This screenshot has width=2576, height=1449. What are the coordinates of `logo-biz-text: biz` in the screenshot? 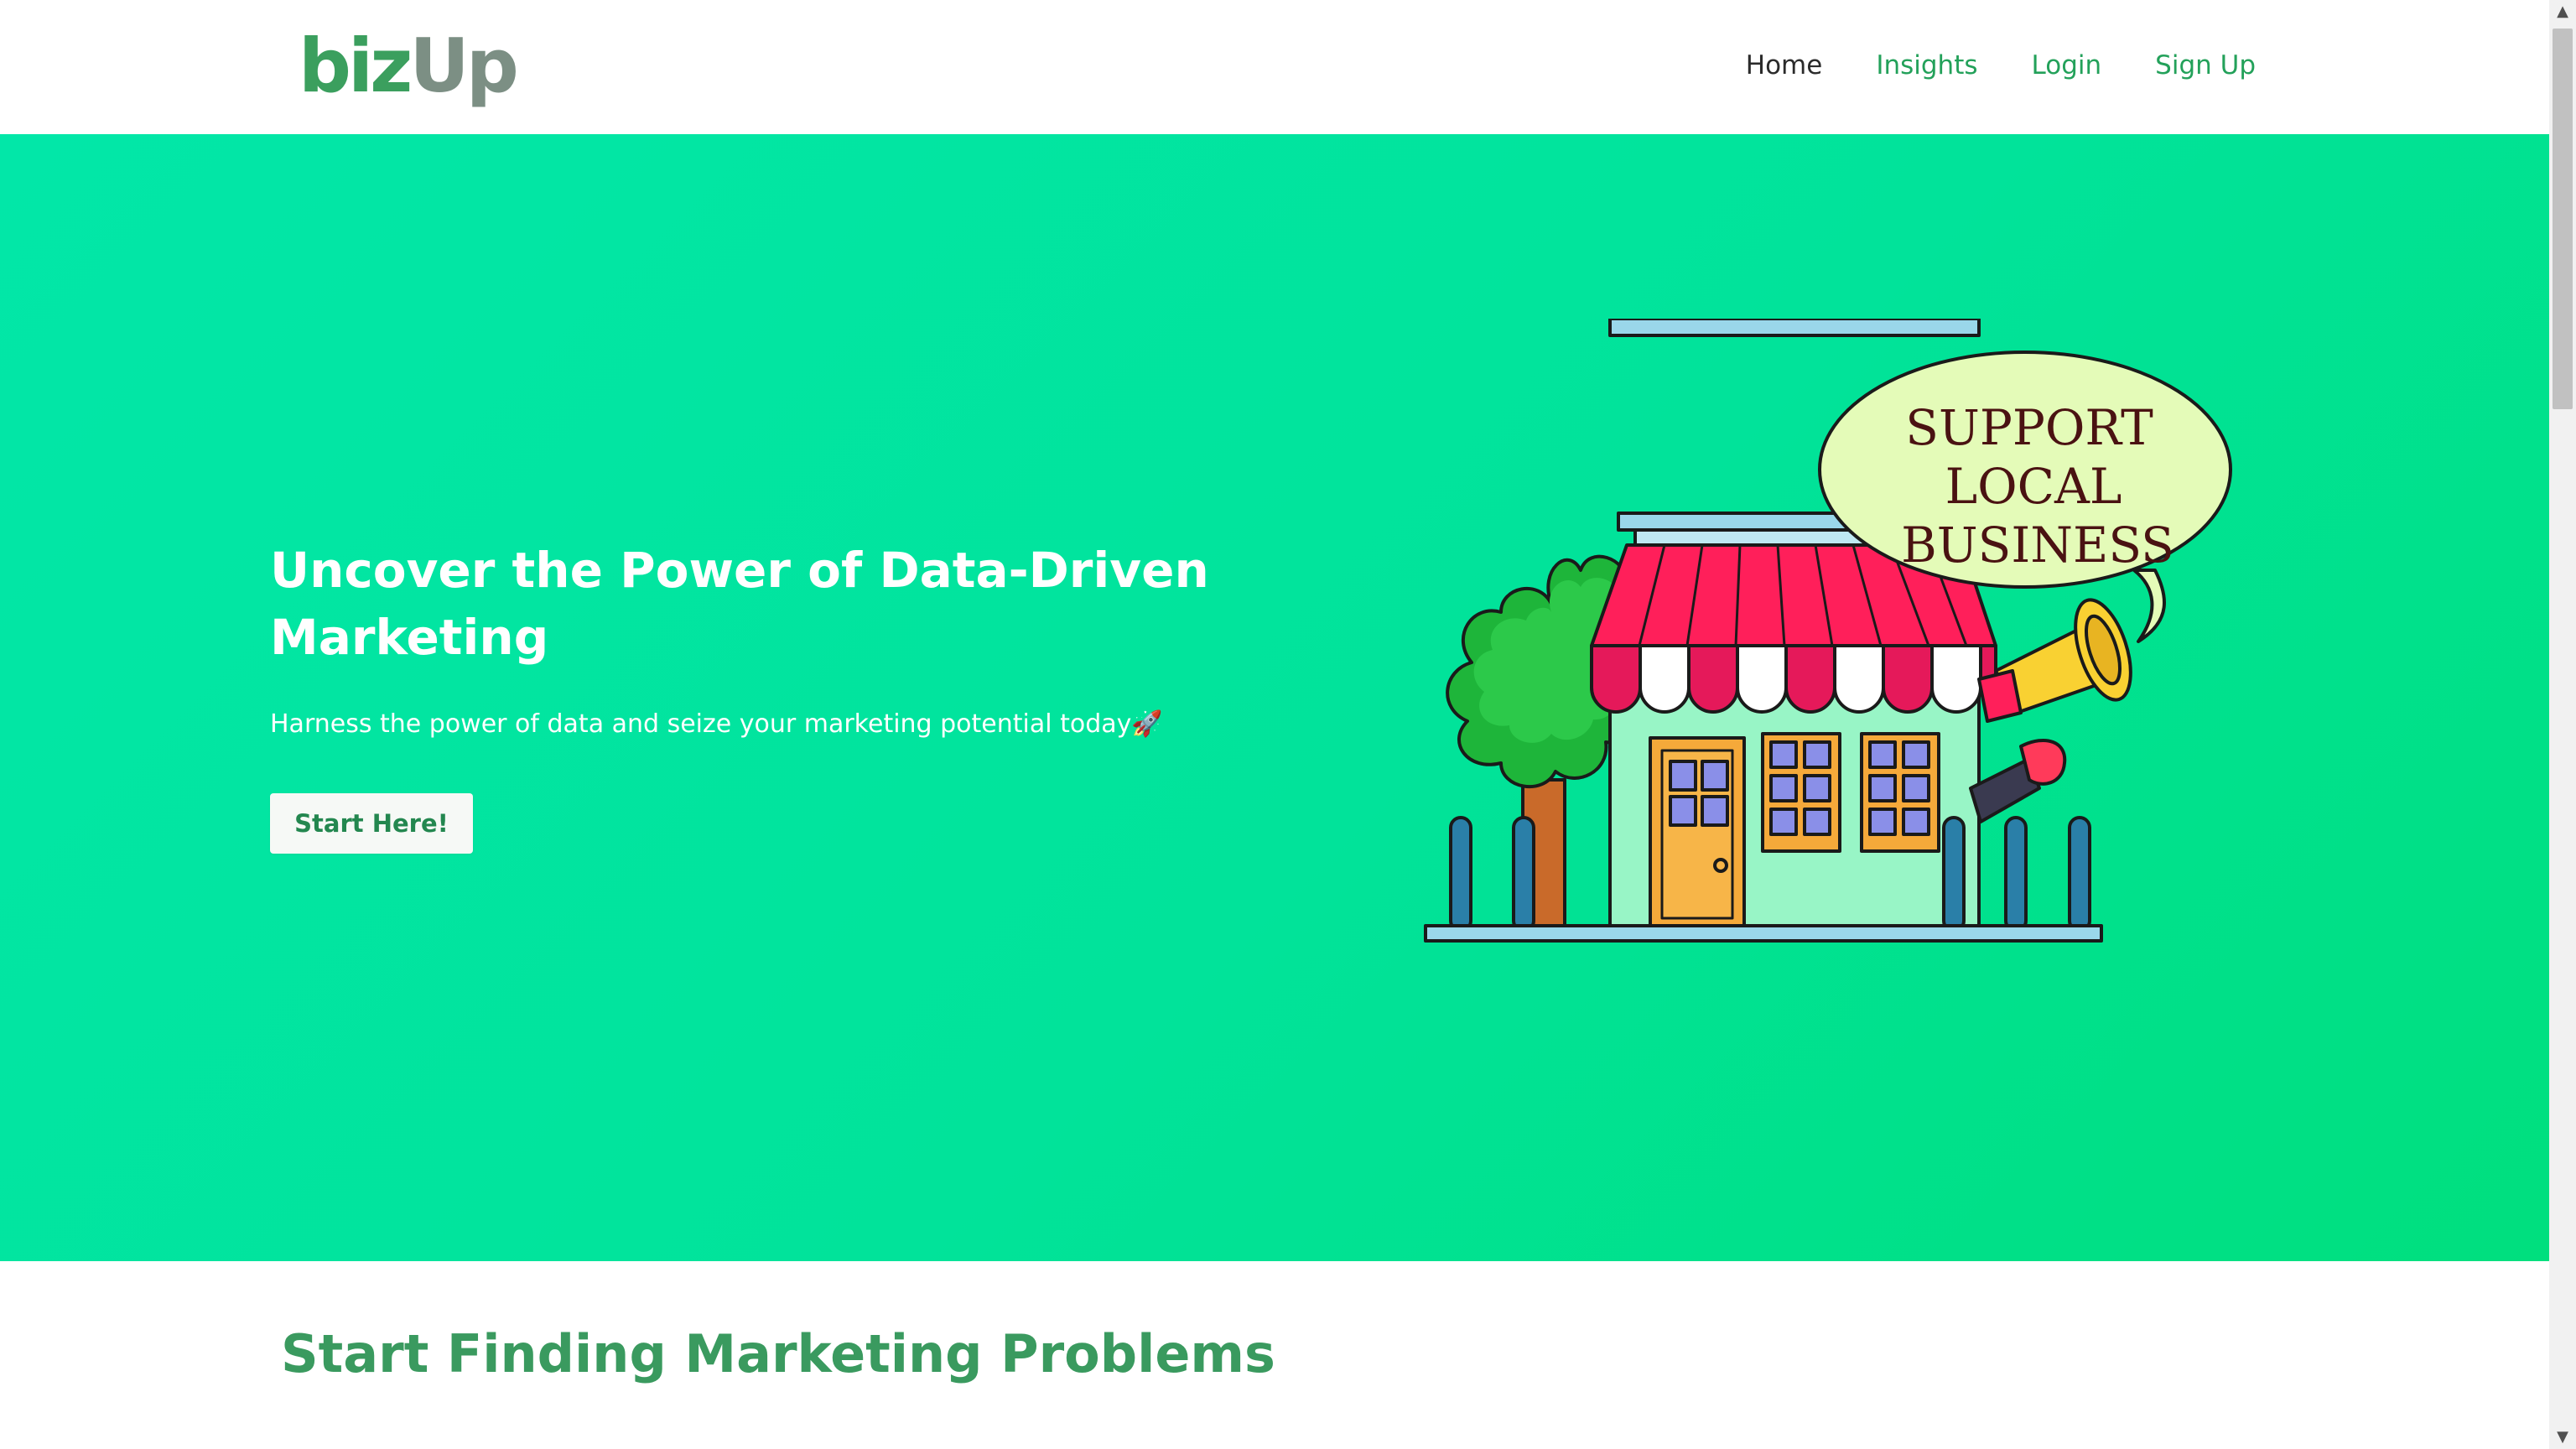 It's located at (356, 66).